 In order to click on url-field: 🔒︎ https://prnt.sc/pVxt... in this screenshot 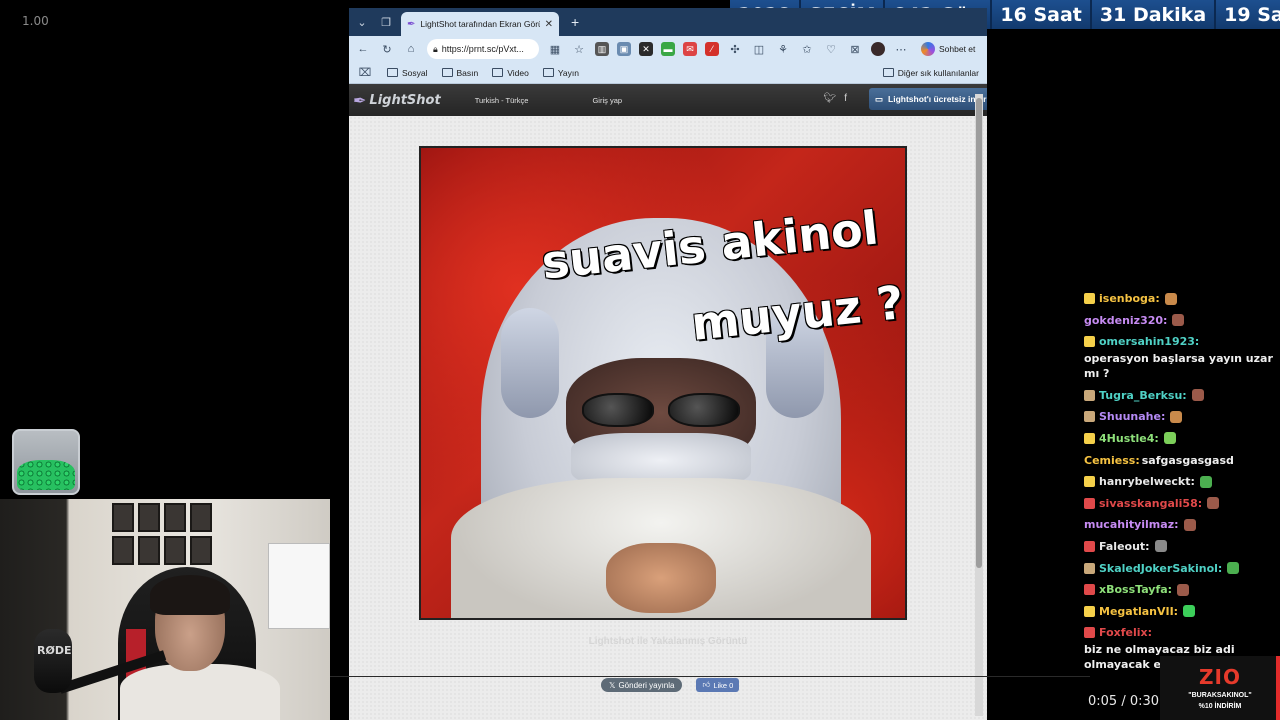, I will do `click(483, 49)`.